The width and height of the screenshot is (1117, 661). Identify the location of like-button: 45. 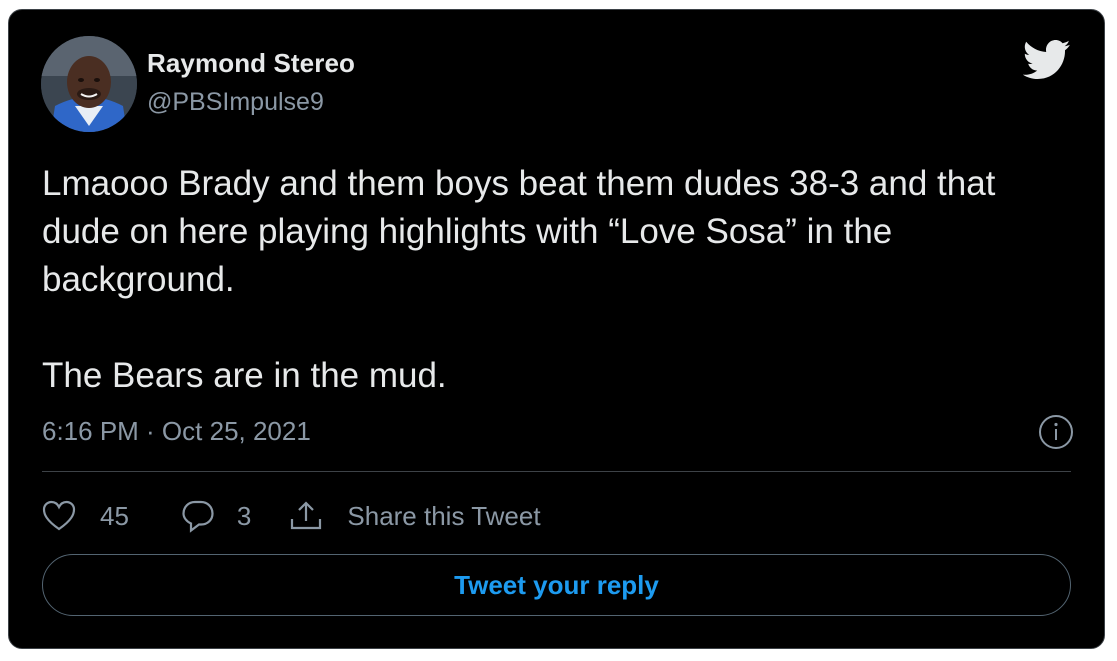
(85, 516).